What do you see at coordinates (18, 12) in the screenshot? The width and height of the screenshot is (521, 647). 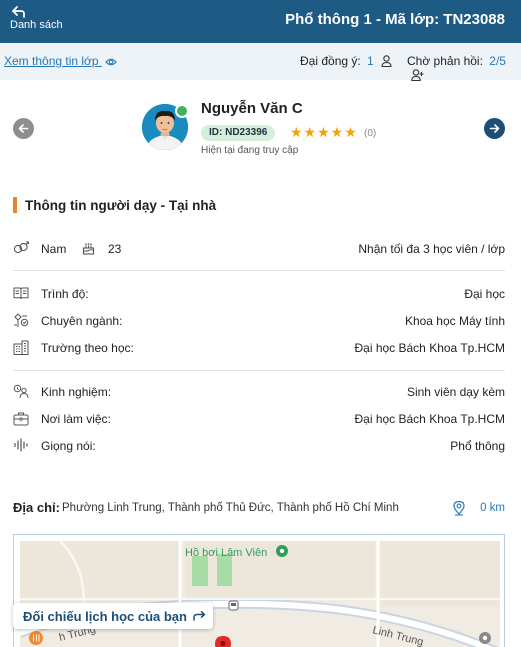 I see `back-arrow-icon` at bounding box center [18, 12].